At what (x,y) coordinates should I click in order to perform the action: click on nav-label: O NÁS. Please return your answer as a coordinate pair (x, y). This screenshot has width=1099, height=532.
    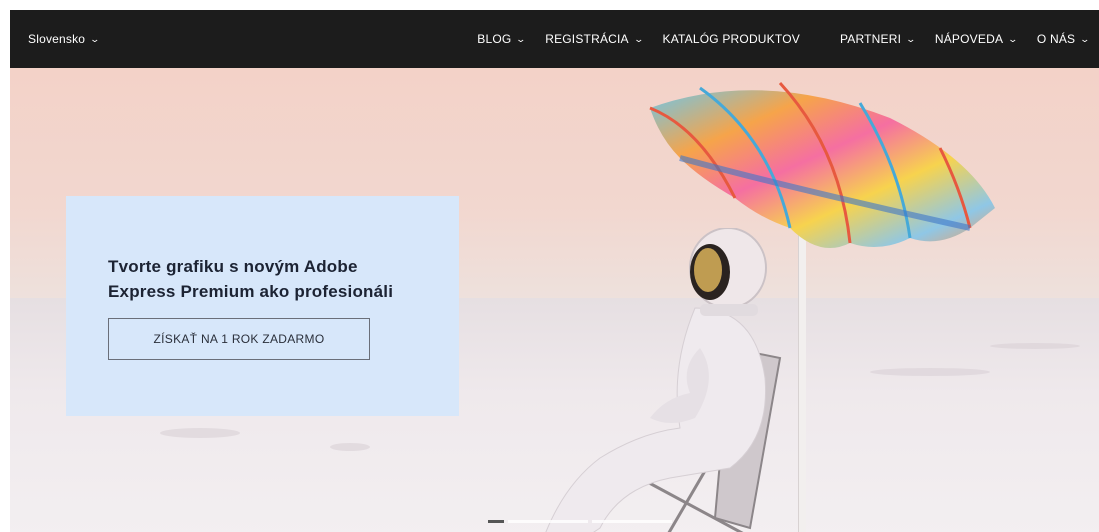
    Looking at the image, I should click on (1056, 39).